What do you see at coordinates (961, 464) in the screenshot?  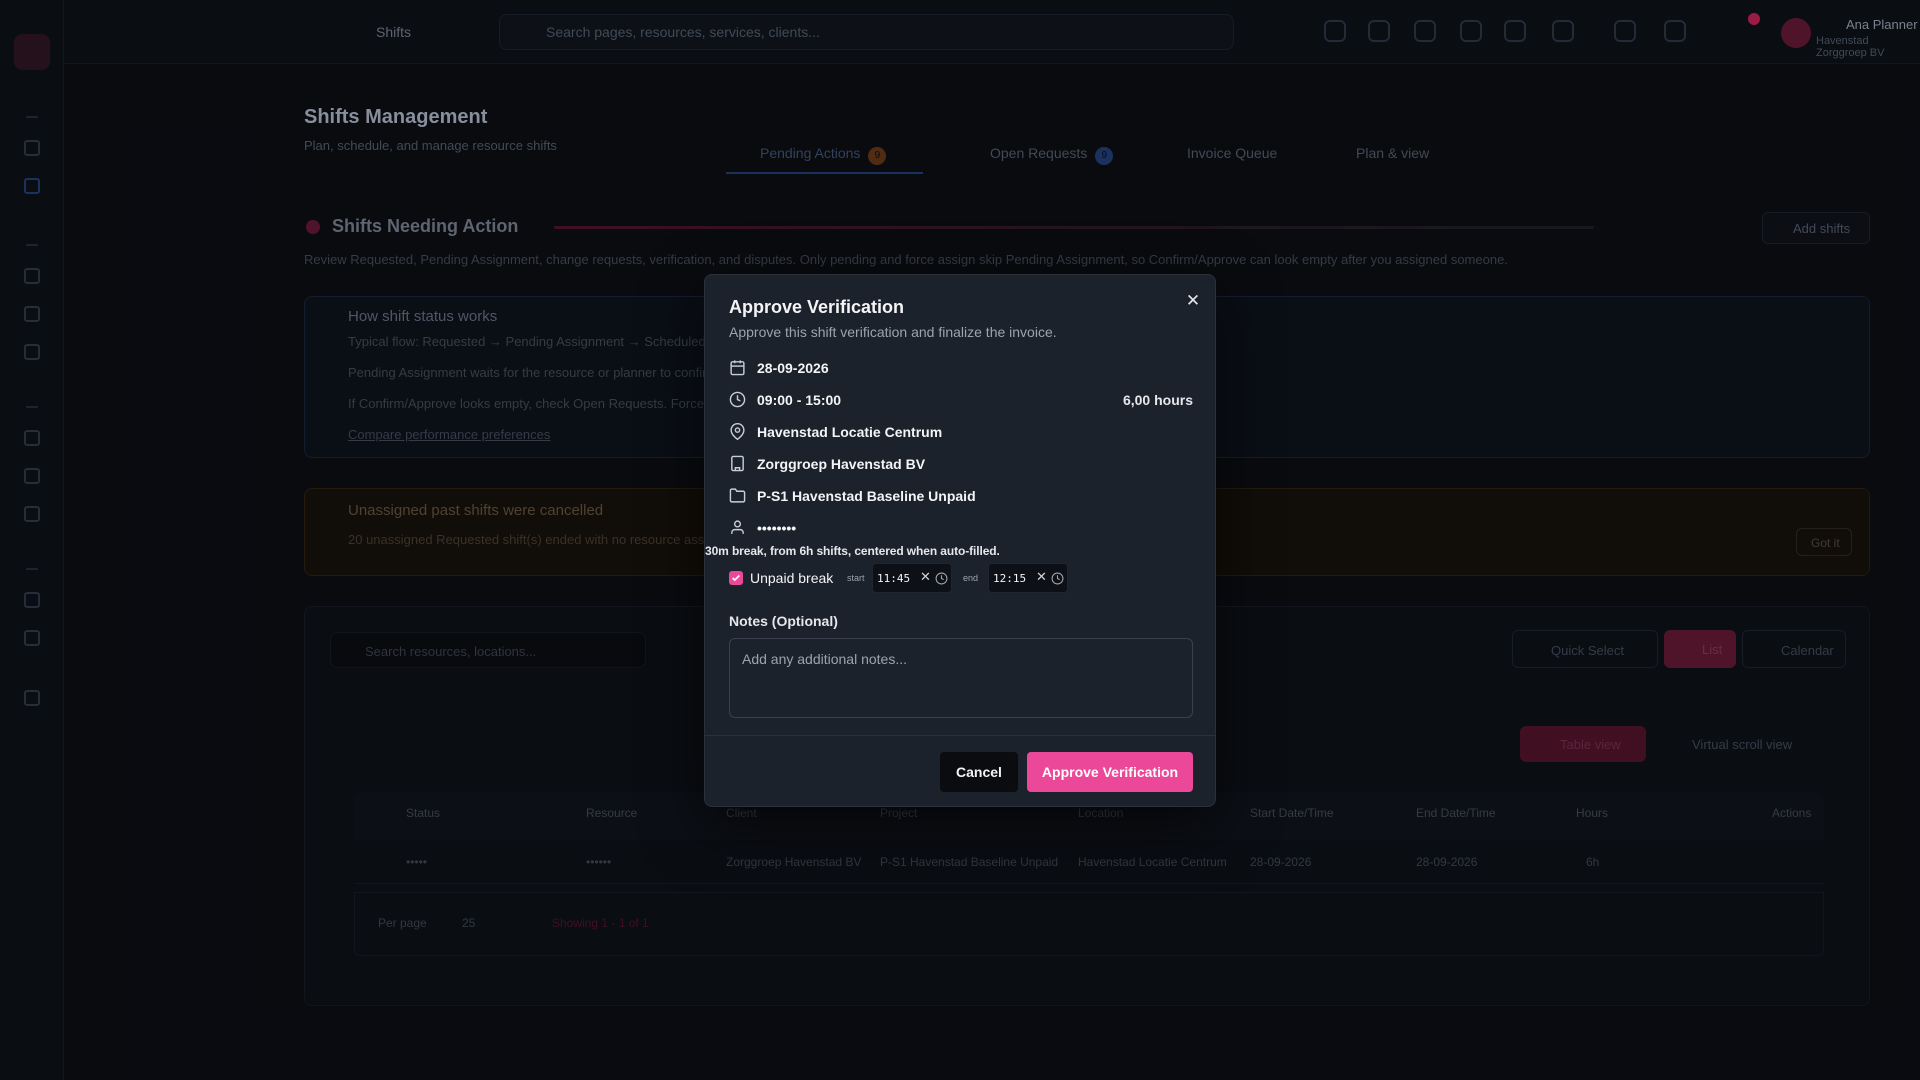 I see `shift-client-row: Zorggroep Havenstad BV` at bounding box center [961, 464].